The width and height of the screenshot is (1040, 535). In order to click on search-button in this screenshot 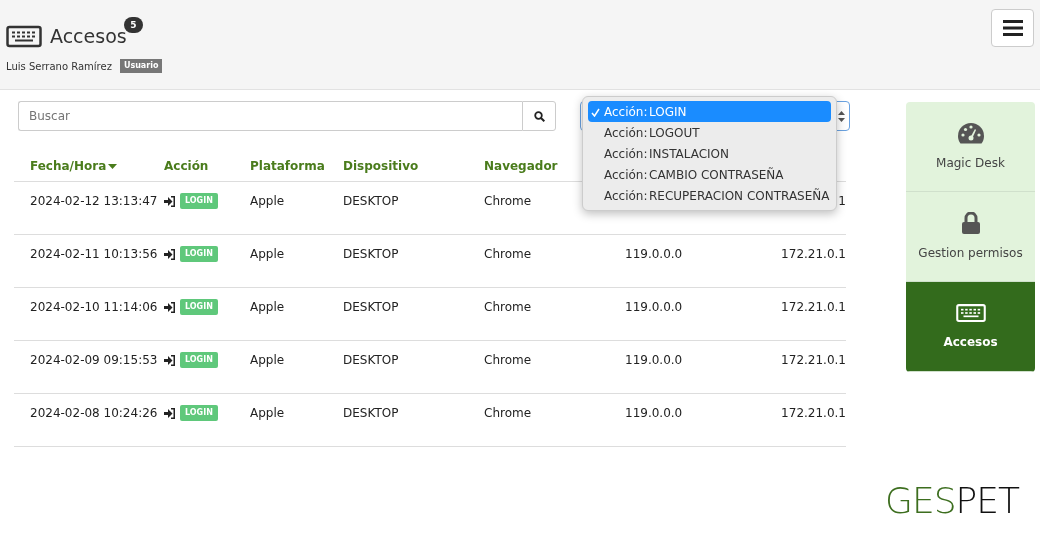, I will do `click(539, 116)`.